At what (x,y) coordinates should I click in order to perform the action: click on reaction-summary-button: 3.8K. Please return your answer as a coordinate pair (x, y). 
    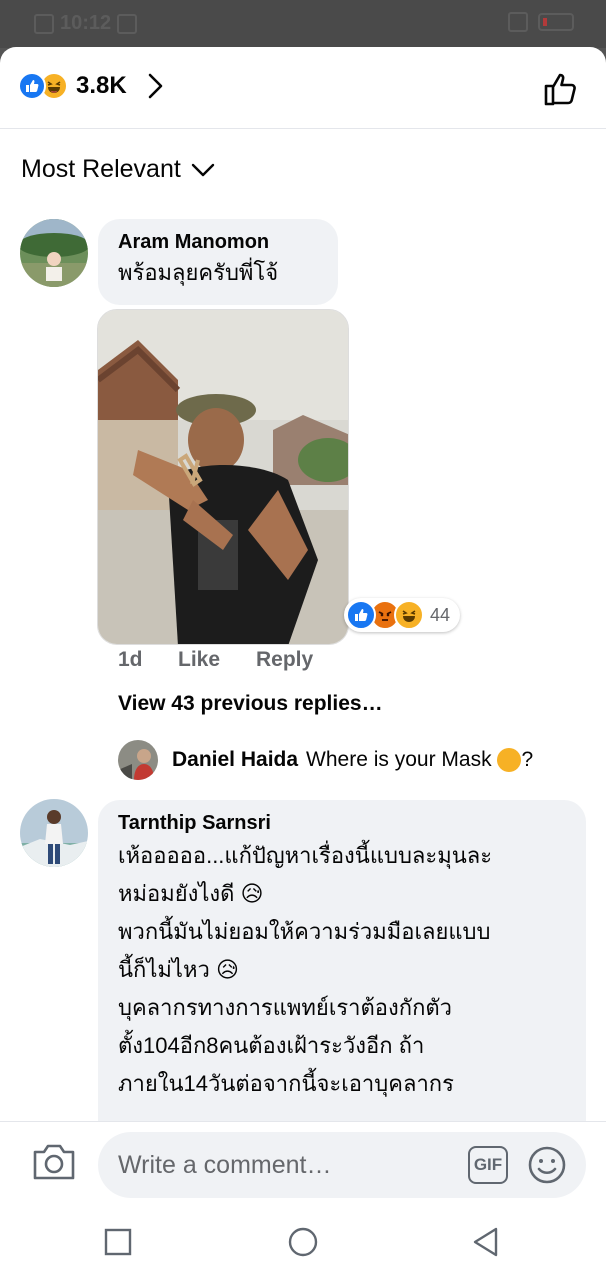
    Looking at the image, I should click on (91, 86).